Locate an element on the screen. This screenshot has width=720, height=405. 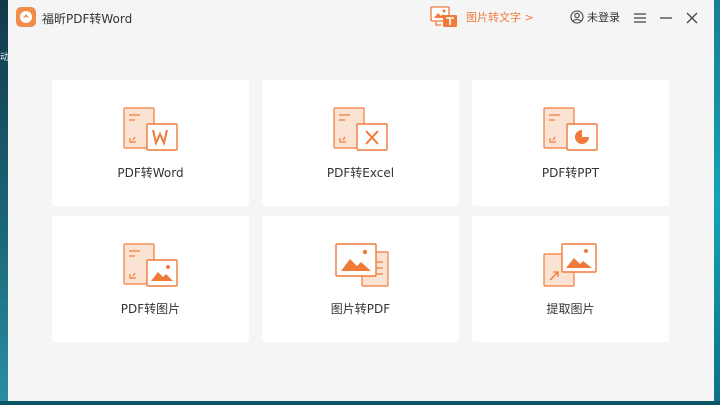
card-extract-image: 提取图片 is located at coordinates (570, 279).